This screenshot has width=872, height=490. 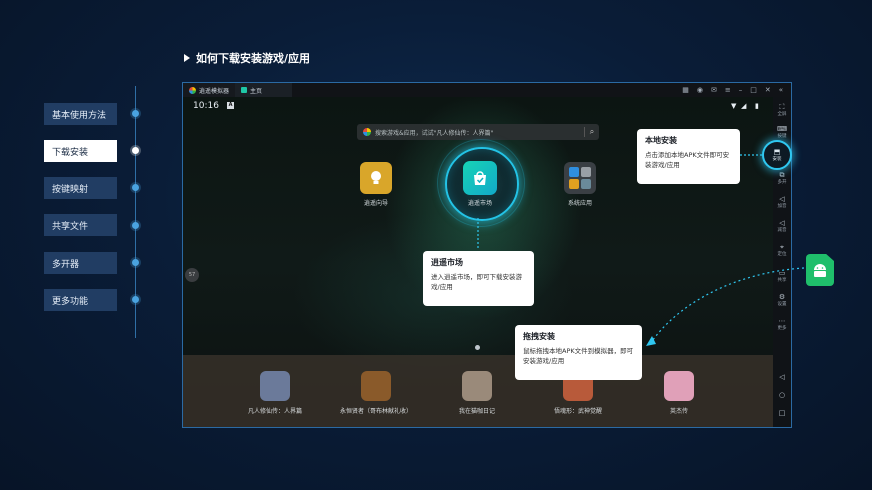 What do you see at coordinates (727, 306) in the screenshot?
I see `connector-drag` at bounding box center [727, 306].